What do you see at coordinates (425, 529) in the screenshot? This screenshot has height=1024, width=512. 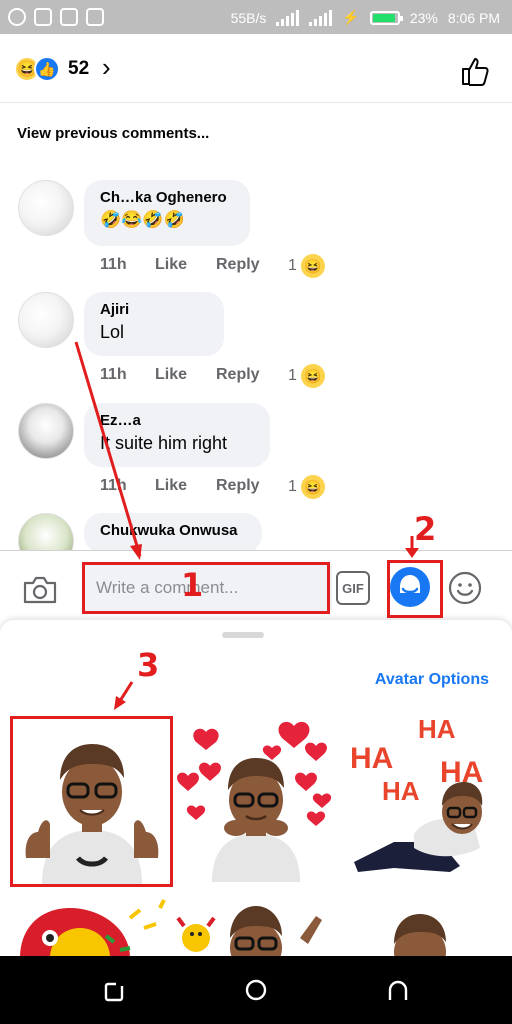 I see `annotation-number-2: 2` at bounding box center [425, 529].